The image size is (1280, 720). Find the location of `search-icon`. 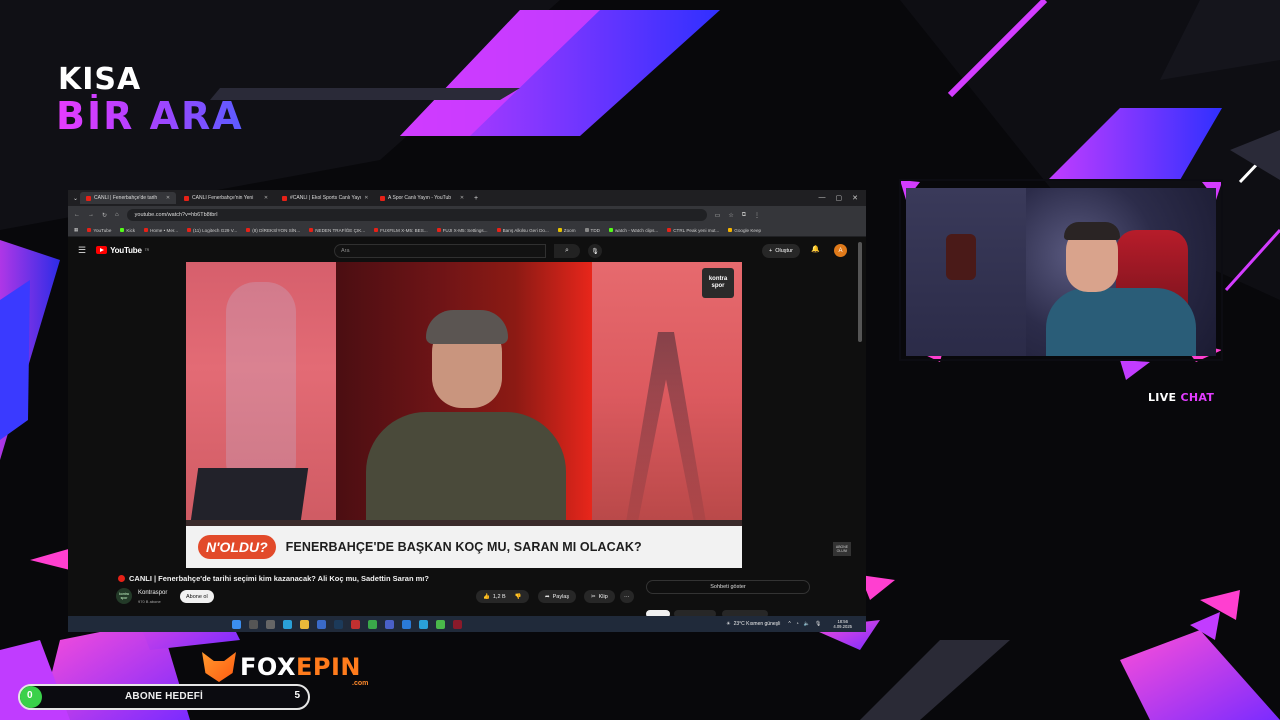

search-icon is located at coordinates (253, 624).